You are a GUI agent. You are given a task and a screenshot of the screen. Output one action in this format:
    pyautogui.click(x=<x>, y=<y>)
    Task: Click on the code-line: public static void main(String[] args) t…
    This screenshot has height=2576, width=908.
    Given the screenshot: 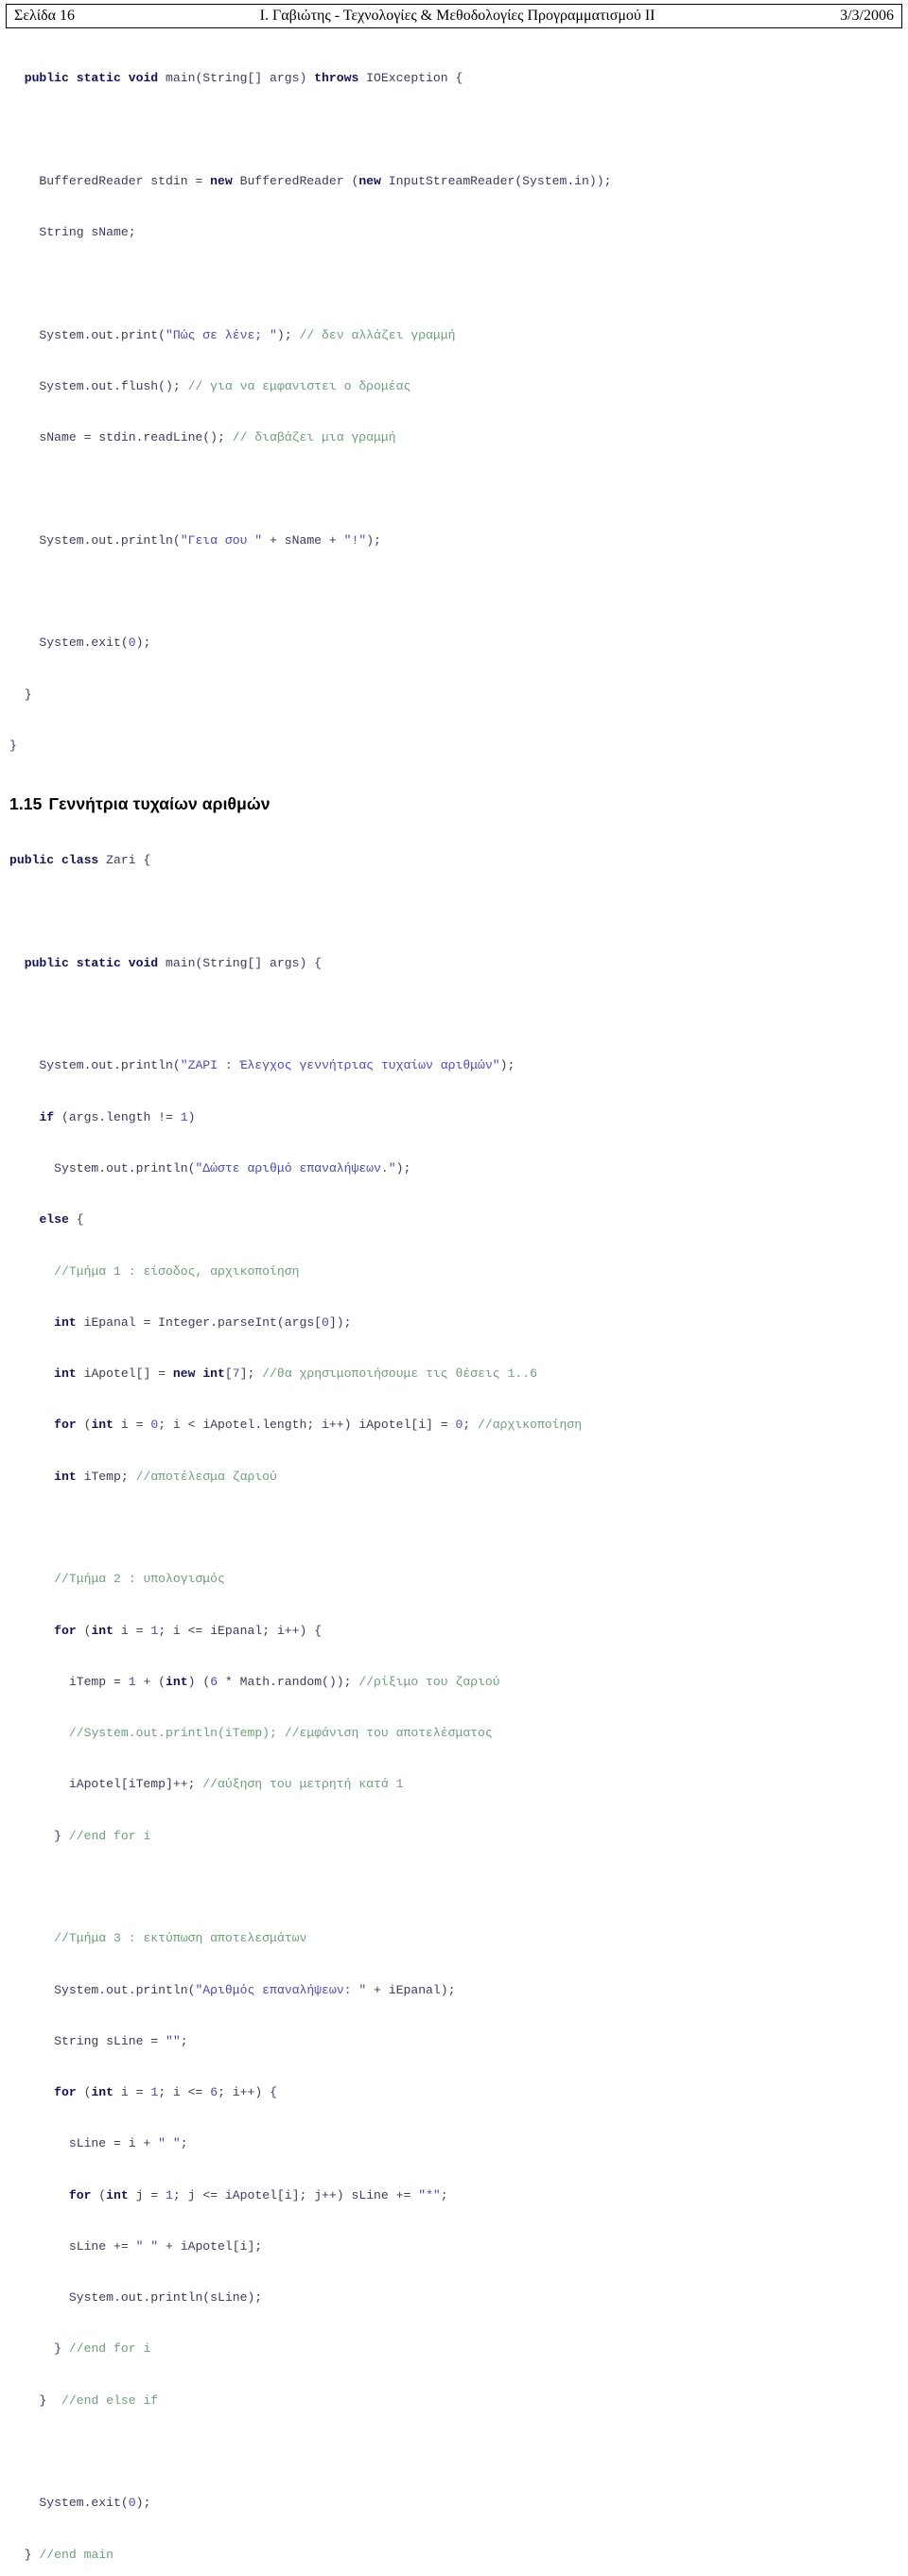 What is the action you would take?
    pyautogui.click(x=243, y=78)
    